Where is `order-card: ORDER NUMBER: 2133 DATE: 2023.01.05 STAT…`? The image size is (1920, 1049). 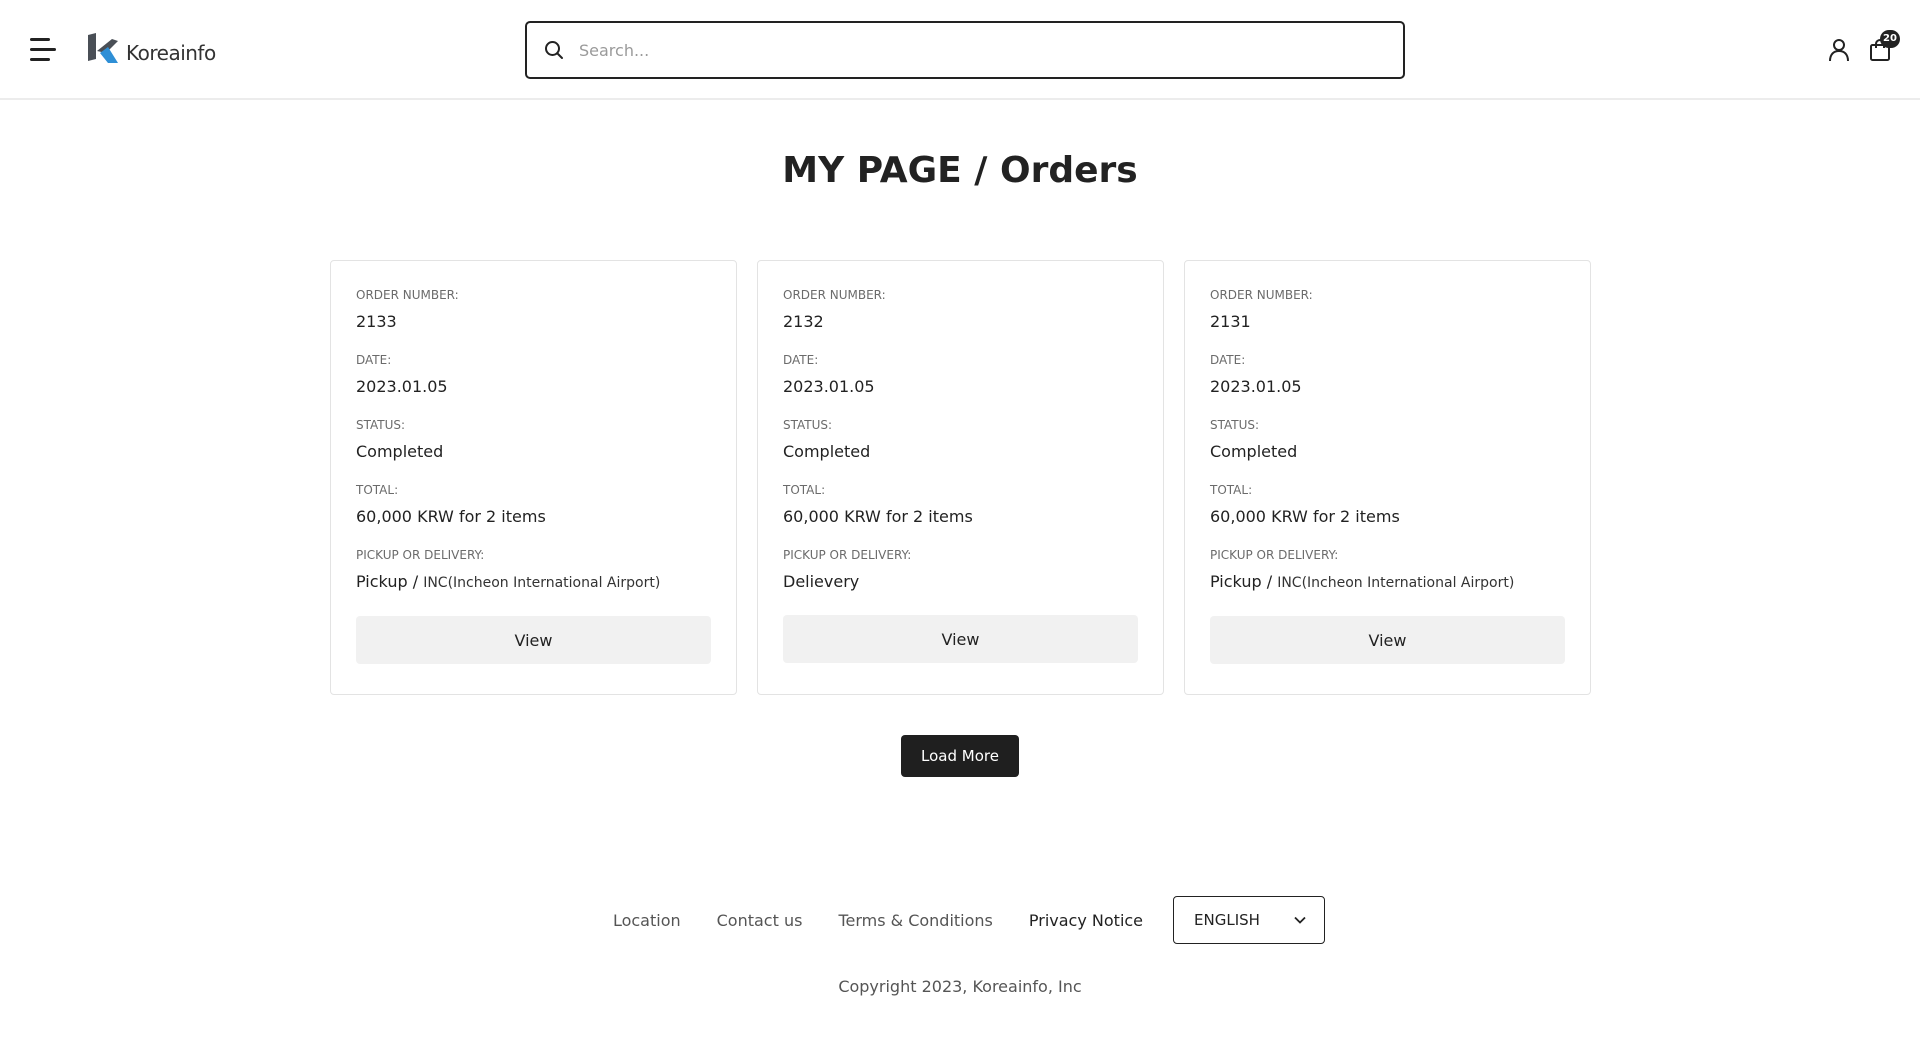
order-card: ORDER NUMBER: 2133 DATE: 2023.01.05 STAT… is located at coordinates (533, 477).